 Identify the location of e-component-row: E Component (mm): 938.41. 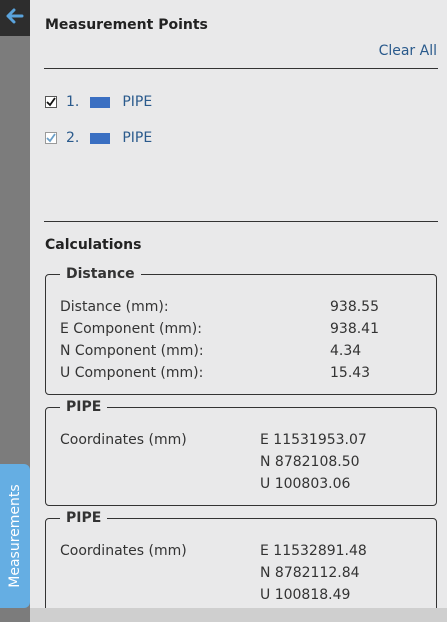
(243, 329).